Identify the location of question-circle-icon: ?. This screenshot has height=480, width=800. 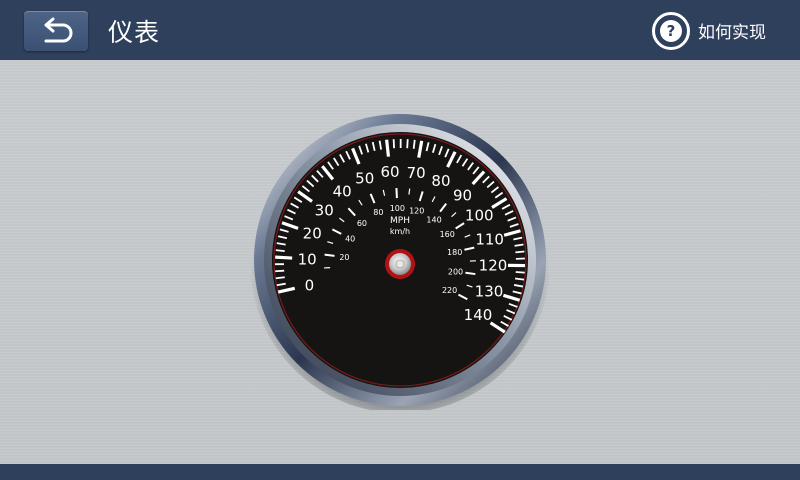
(671, 31).